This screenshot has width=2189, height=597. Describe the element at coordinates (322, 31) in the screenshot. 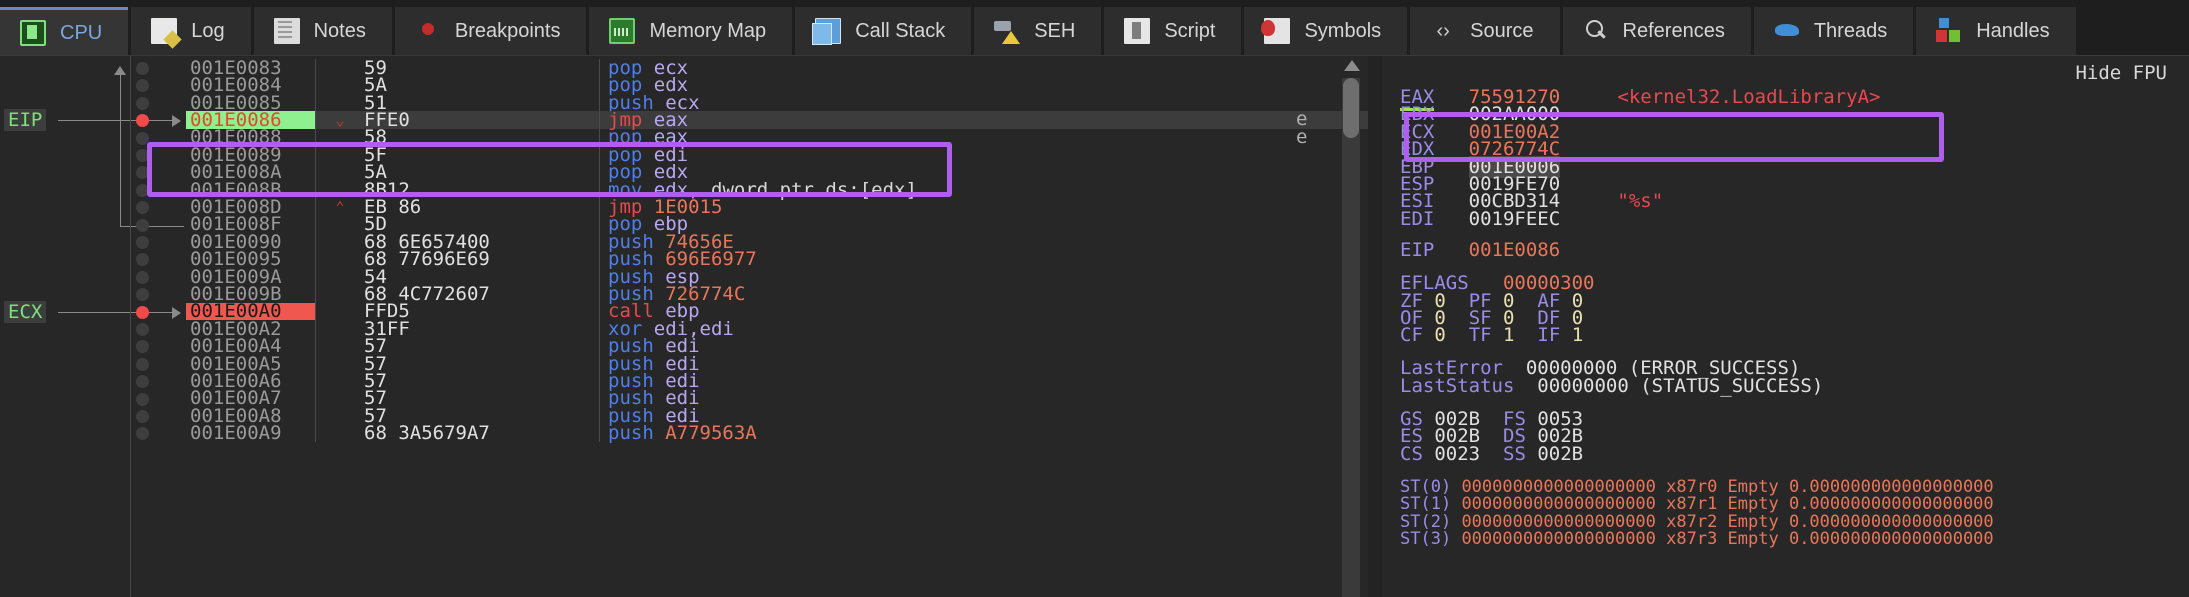

I see `tab-notes: Notes` at that location.